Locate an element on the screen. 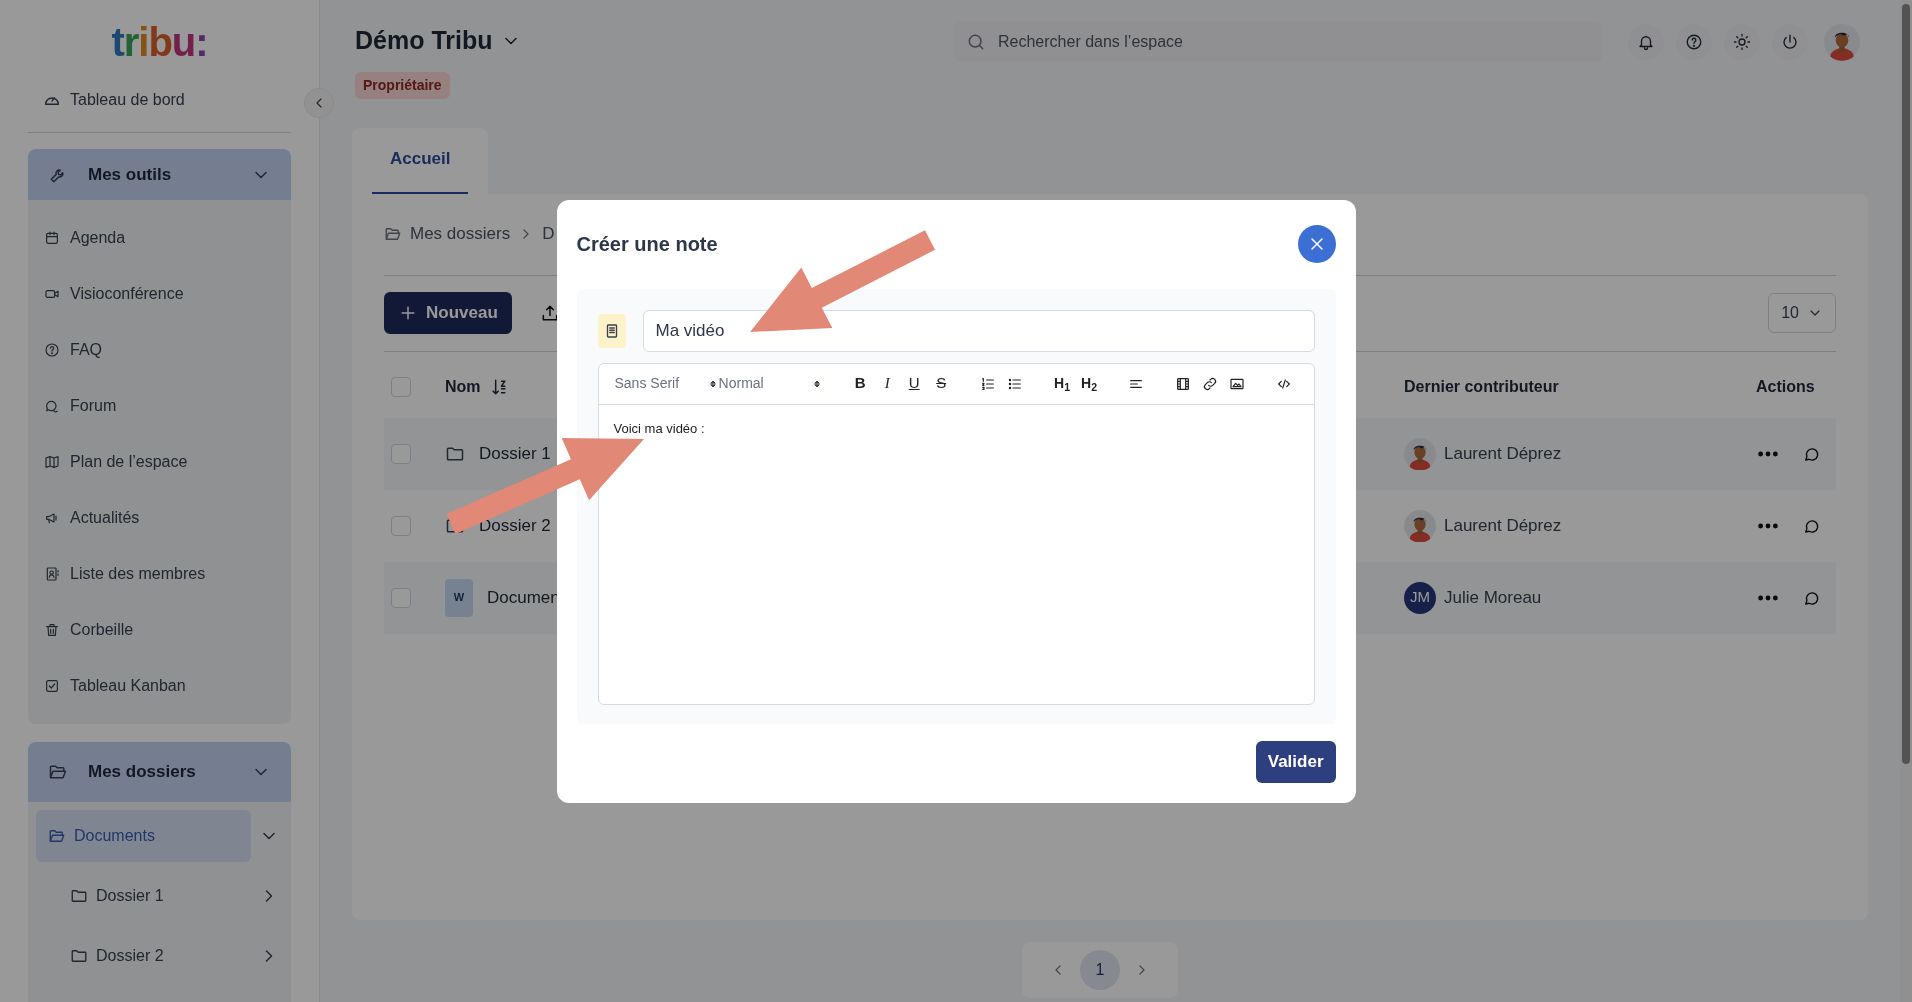  search-icon is located at coordinates (976, 42).